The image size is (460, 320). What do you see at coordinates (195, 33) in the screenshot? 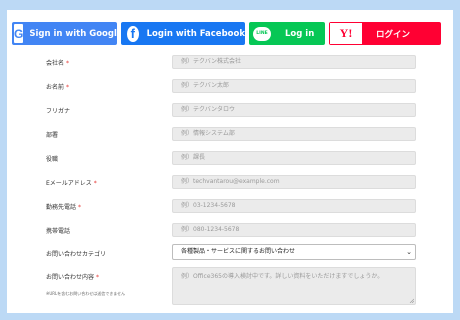
I see `facebook-login-label: Login with Facebook` at bounding box center [195, 33].